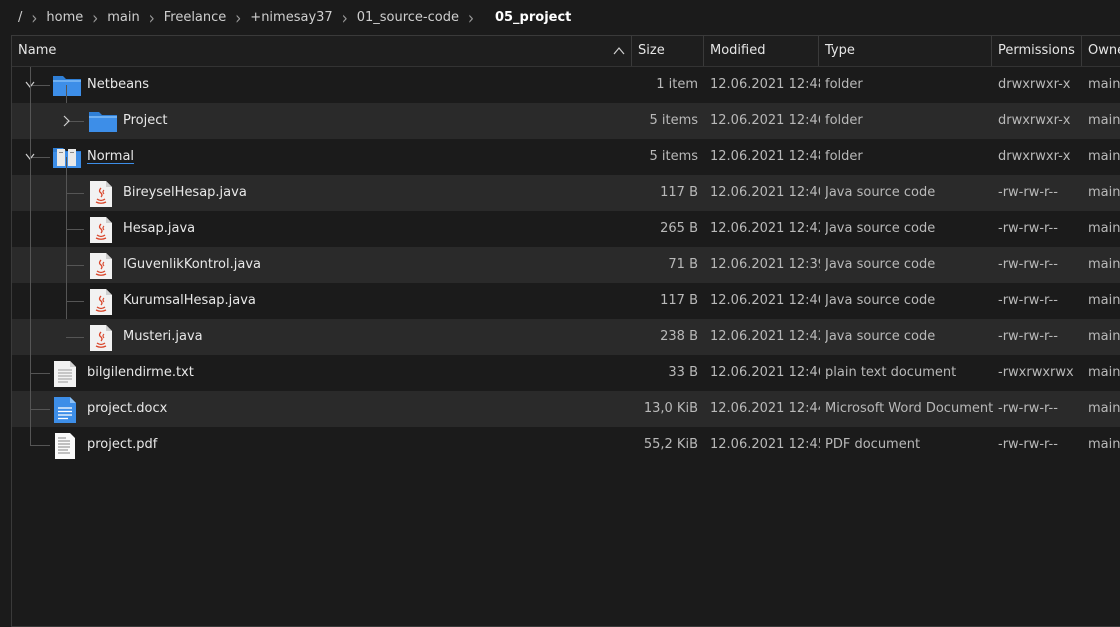 This screenshot has width=1120, height=627. Describe the element at coordinates (873, 444) in the screenshot. I see `file-type: PDF document` at that location.